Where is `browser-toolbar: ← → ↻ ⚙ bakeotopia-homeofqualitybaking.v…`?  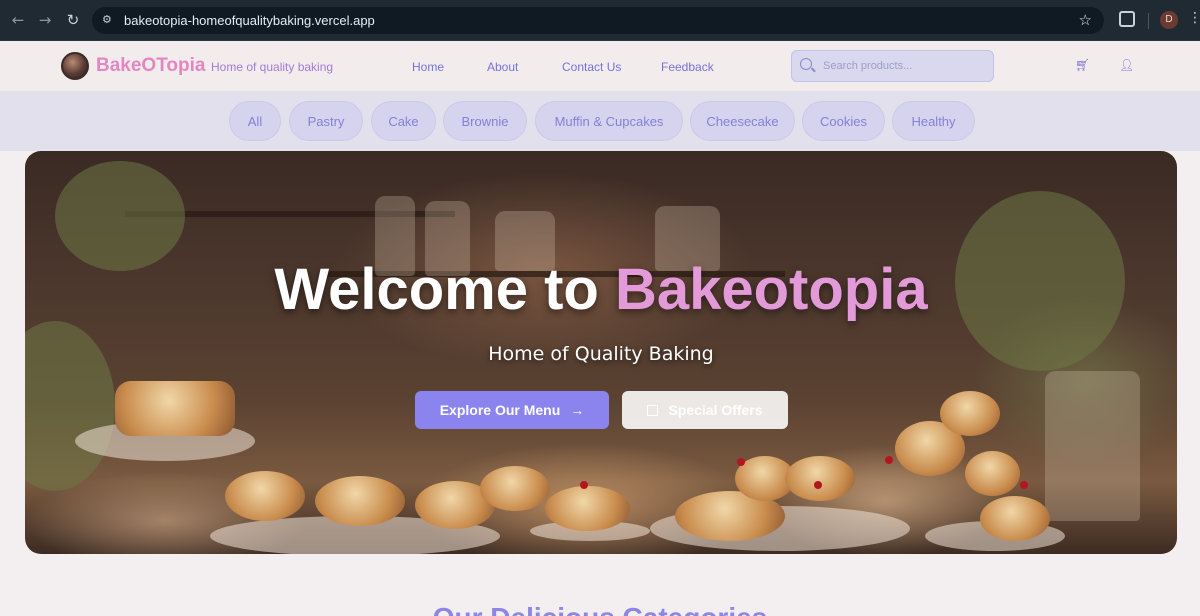 browser-toolbar: ← → ↻ ⚙ bakeotopia-homeofqualitybaking.v… is located at coordinates (600, 20).